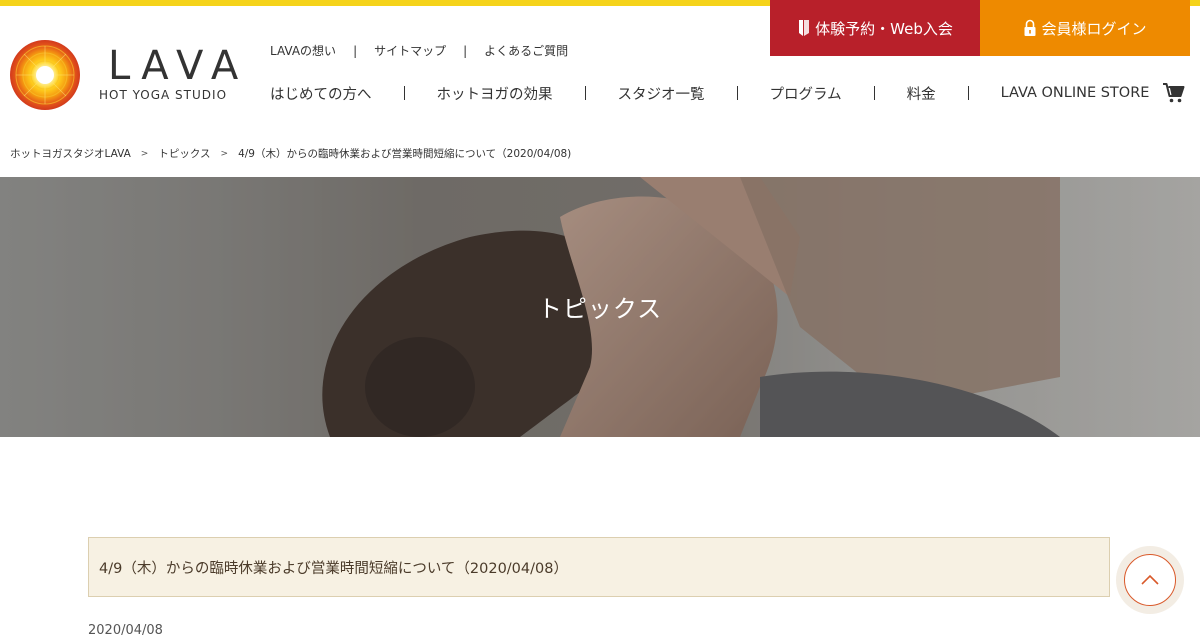 The image size is (1200, 638). I want to click on nav-beginners: はじめての方へ, so click(321, 93).